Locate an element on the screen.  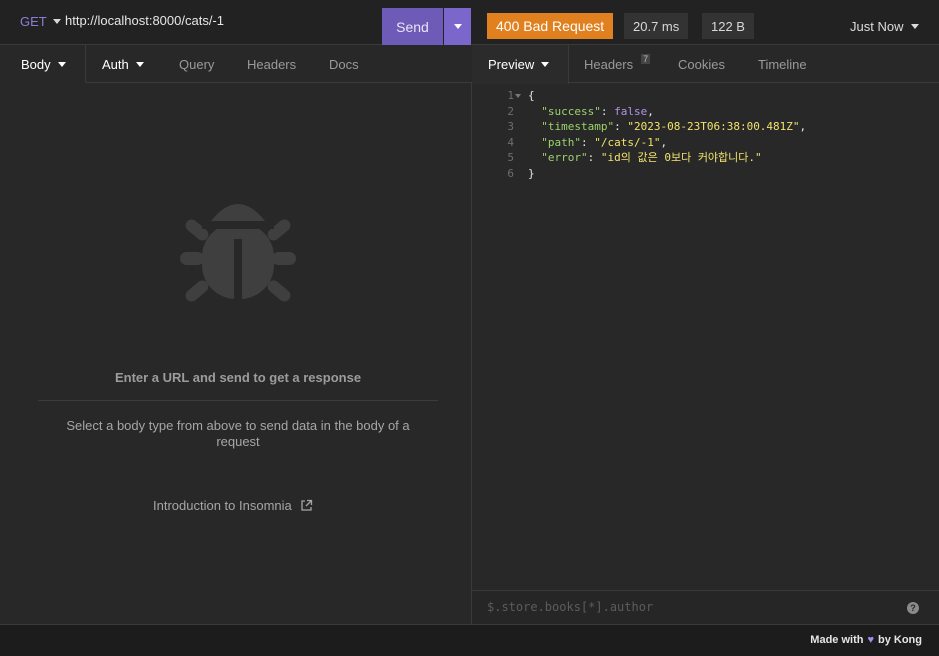
tab-response-headers: Headers 7 is located at coordinates (617, 64).